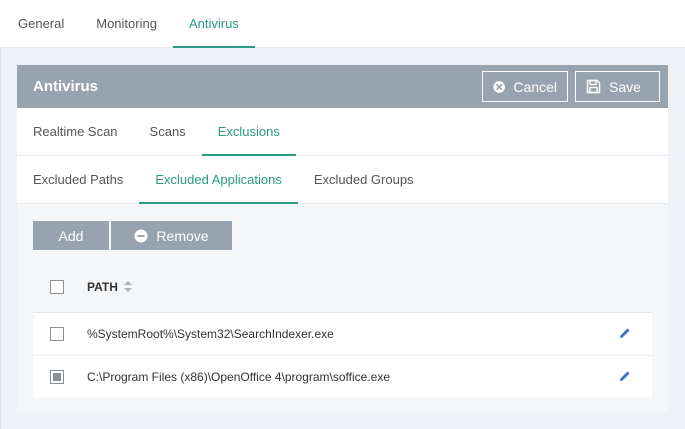  Describe the element at coordinates (535, 86) in the screenshot. I see `cancel-label: Cancel` at that location.